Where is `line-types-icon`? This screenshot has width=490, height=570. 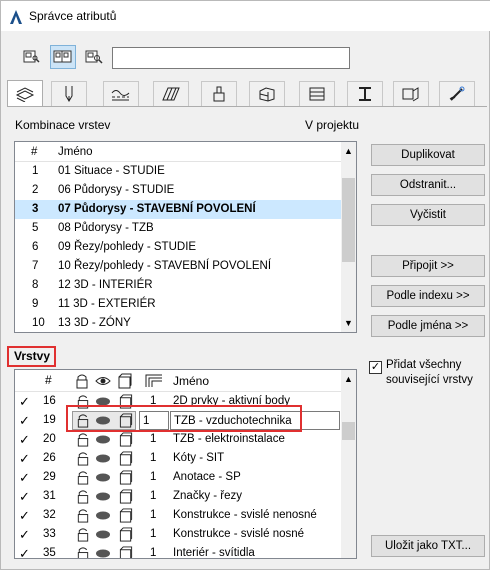 line-types-icon is located at coordinates (120, 95).